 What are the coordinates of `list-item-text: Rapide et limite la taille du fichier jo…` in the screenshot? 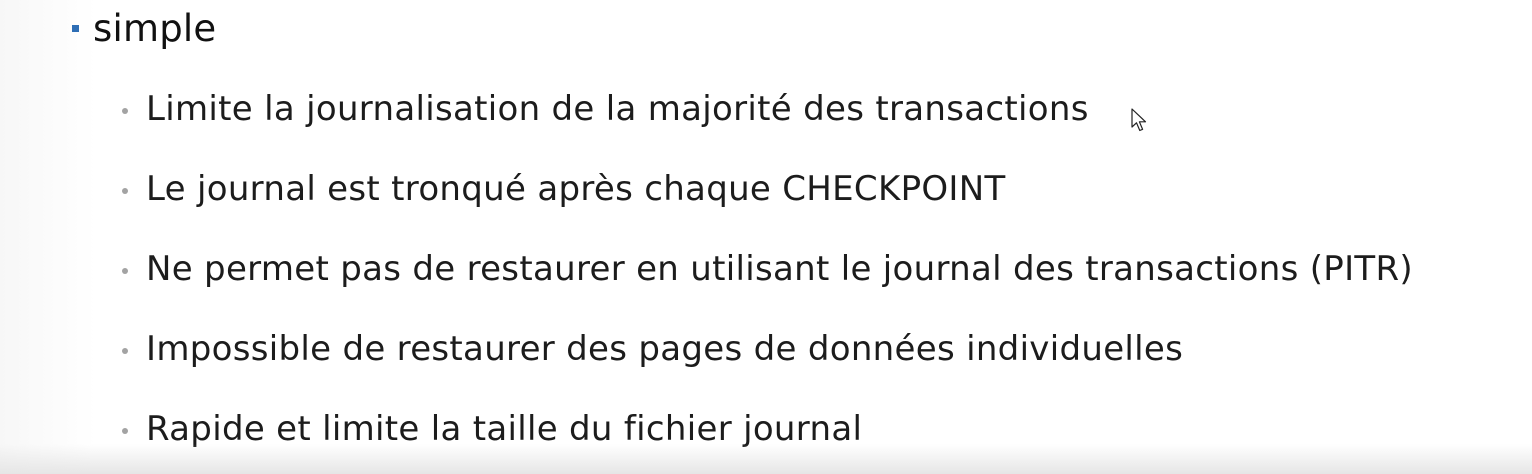 It's located at (504, 429).